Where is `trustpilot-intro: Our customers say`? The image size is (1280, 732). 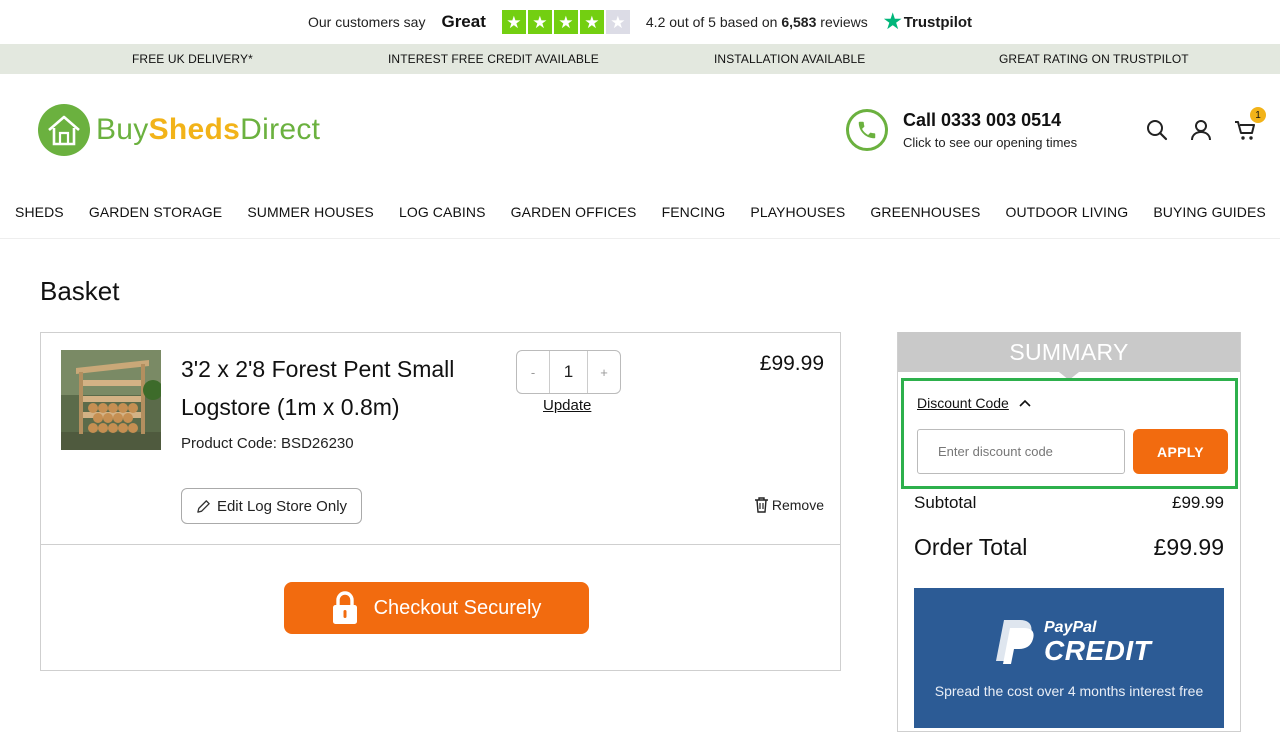
trustpilot-intro: Our customers say is located at coordinates (366, 22).